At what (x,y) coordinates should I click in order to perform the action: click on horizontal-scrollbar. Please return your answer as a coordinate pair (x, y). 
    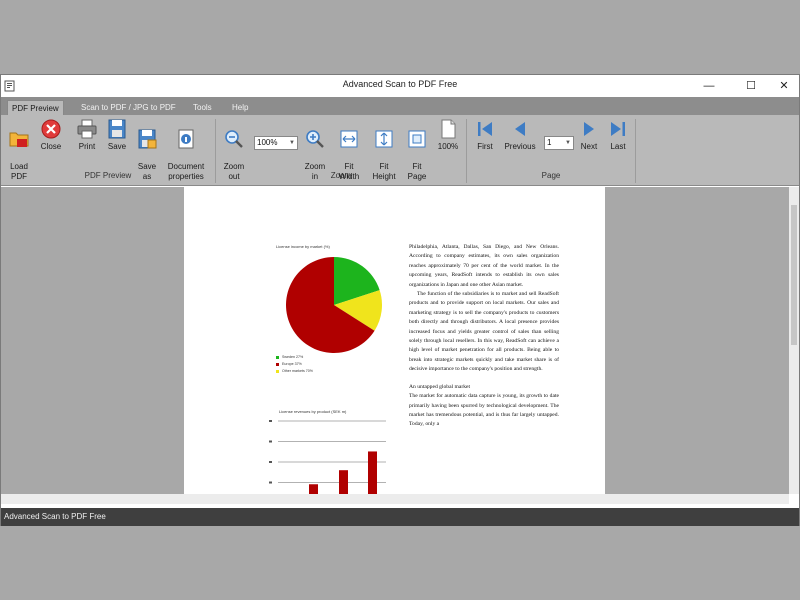
    Looking at the image, I should click on (395, 499).